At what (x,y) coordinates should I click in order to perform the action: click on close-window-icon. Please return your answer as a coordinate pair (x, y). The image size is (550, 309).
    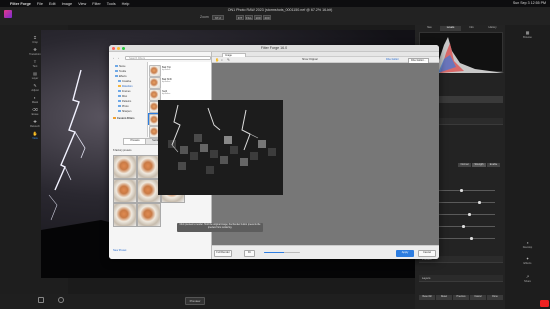
    Looking at the image, I should click on (113, 48).